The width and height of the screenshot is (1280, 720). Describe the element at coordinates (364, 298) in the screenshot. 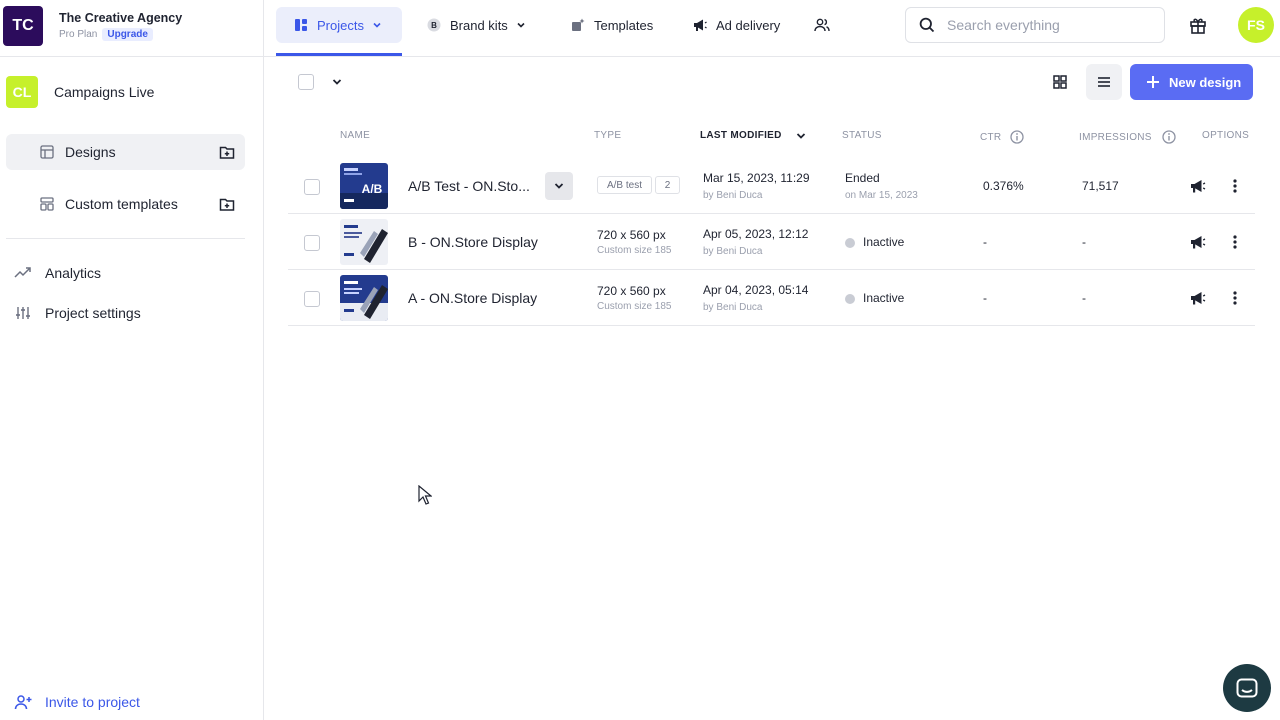

I see `design-thumbnail` at that location.